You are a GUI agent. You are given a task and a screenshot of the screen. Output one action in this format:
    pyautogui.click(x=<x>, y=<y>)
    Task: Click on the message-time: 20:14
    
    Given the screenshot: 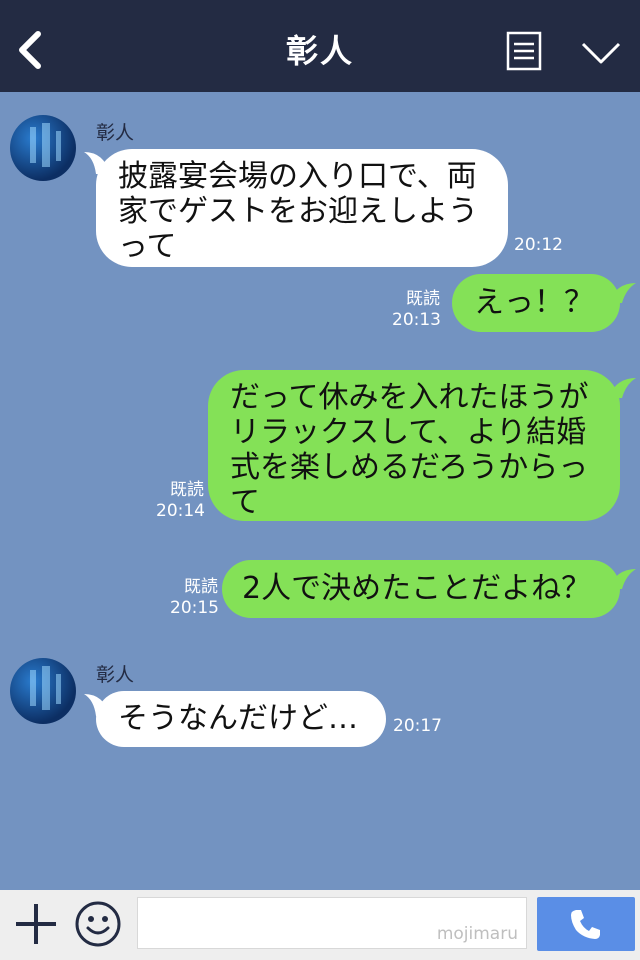 What is the action you would take?
    pyautogui.click(x=180, y=511)
    